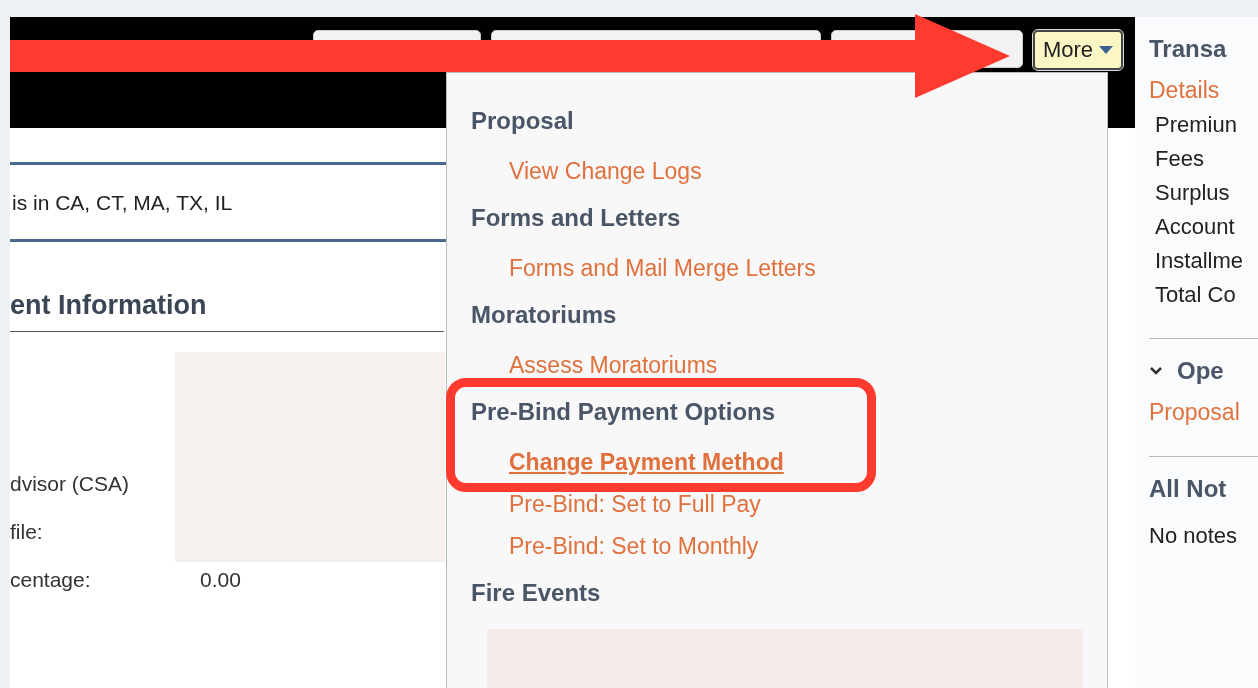 The height and width of the screenshot is (688, 1258). What do you see at coordinates (1179, 159) in the screenshot?
I see `panel-item: Fees` at bounding box center [1179, 159].